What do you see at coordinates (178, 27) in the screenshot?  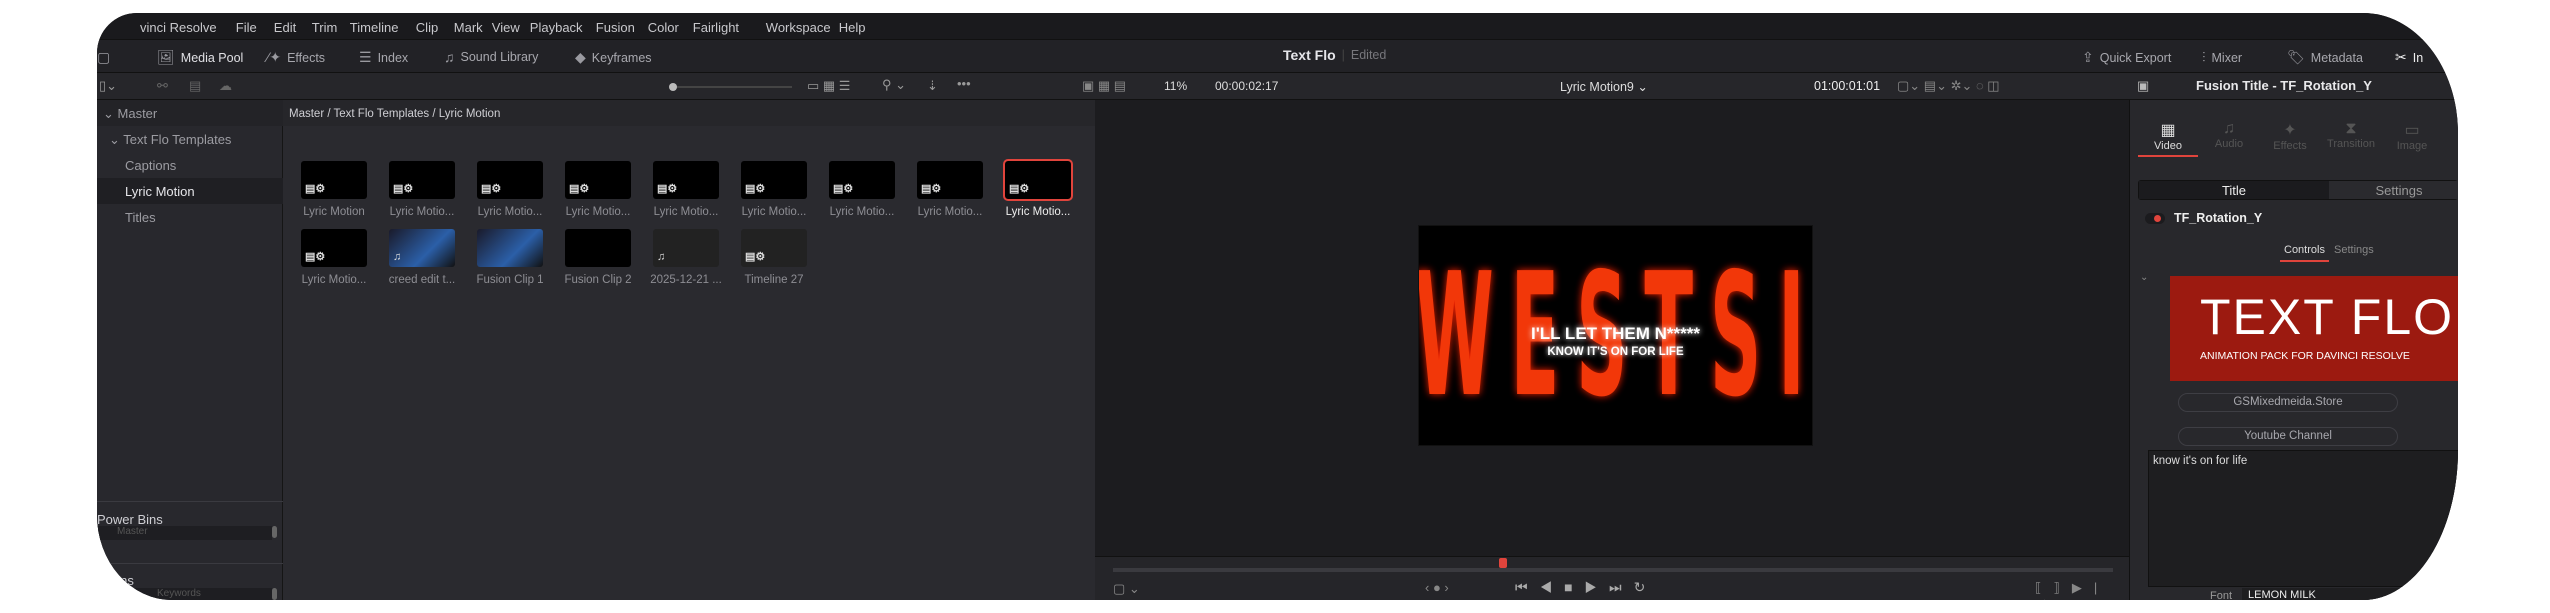 I see `menu-item: vinci Resolve` at bounding box center [178, 27].